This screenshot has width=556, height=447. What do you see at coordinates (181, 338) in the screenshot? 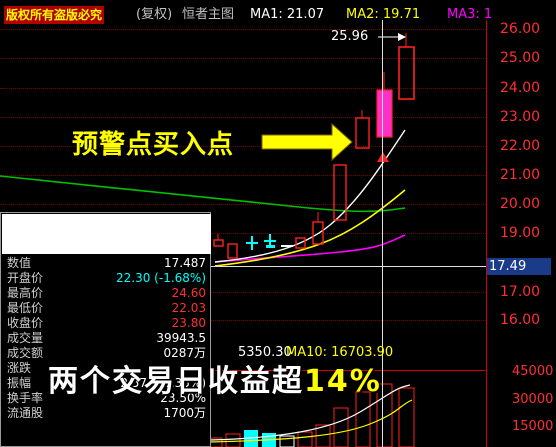
I see `info-value: 39943.5` at bounding box center [181, 338].